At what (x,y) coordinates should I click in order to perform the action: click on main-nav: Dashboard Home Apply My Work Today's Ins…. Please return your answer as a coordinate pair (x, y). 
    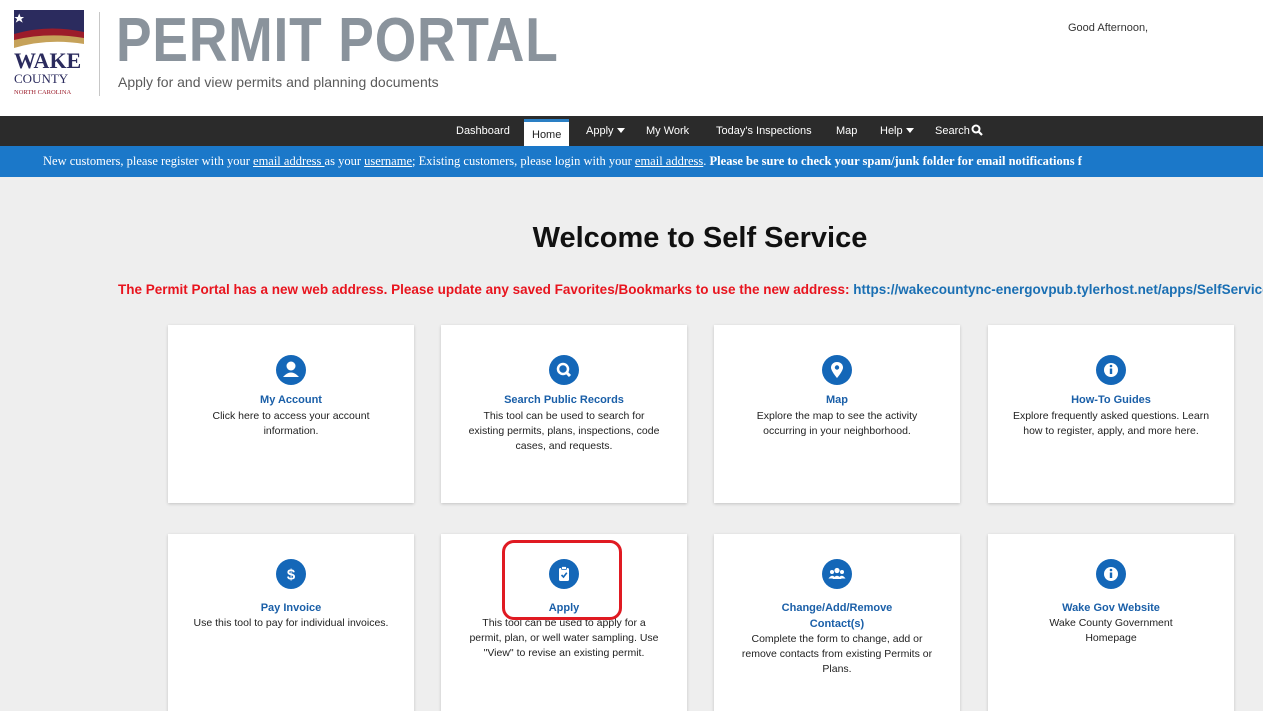
    Looking at the image, I should click on (631, 131).